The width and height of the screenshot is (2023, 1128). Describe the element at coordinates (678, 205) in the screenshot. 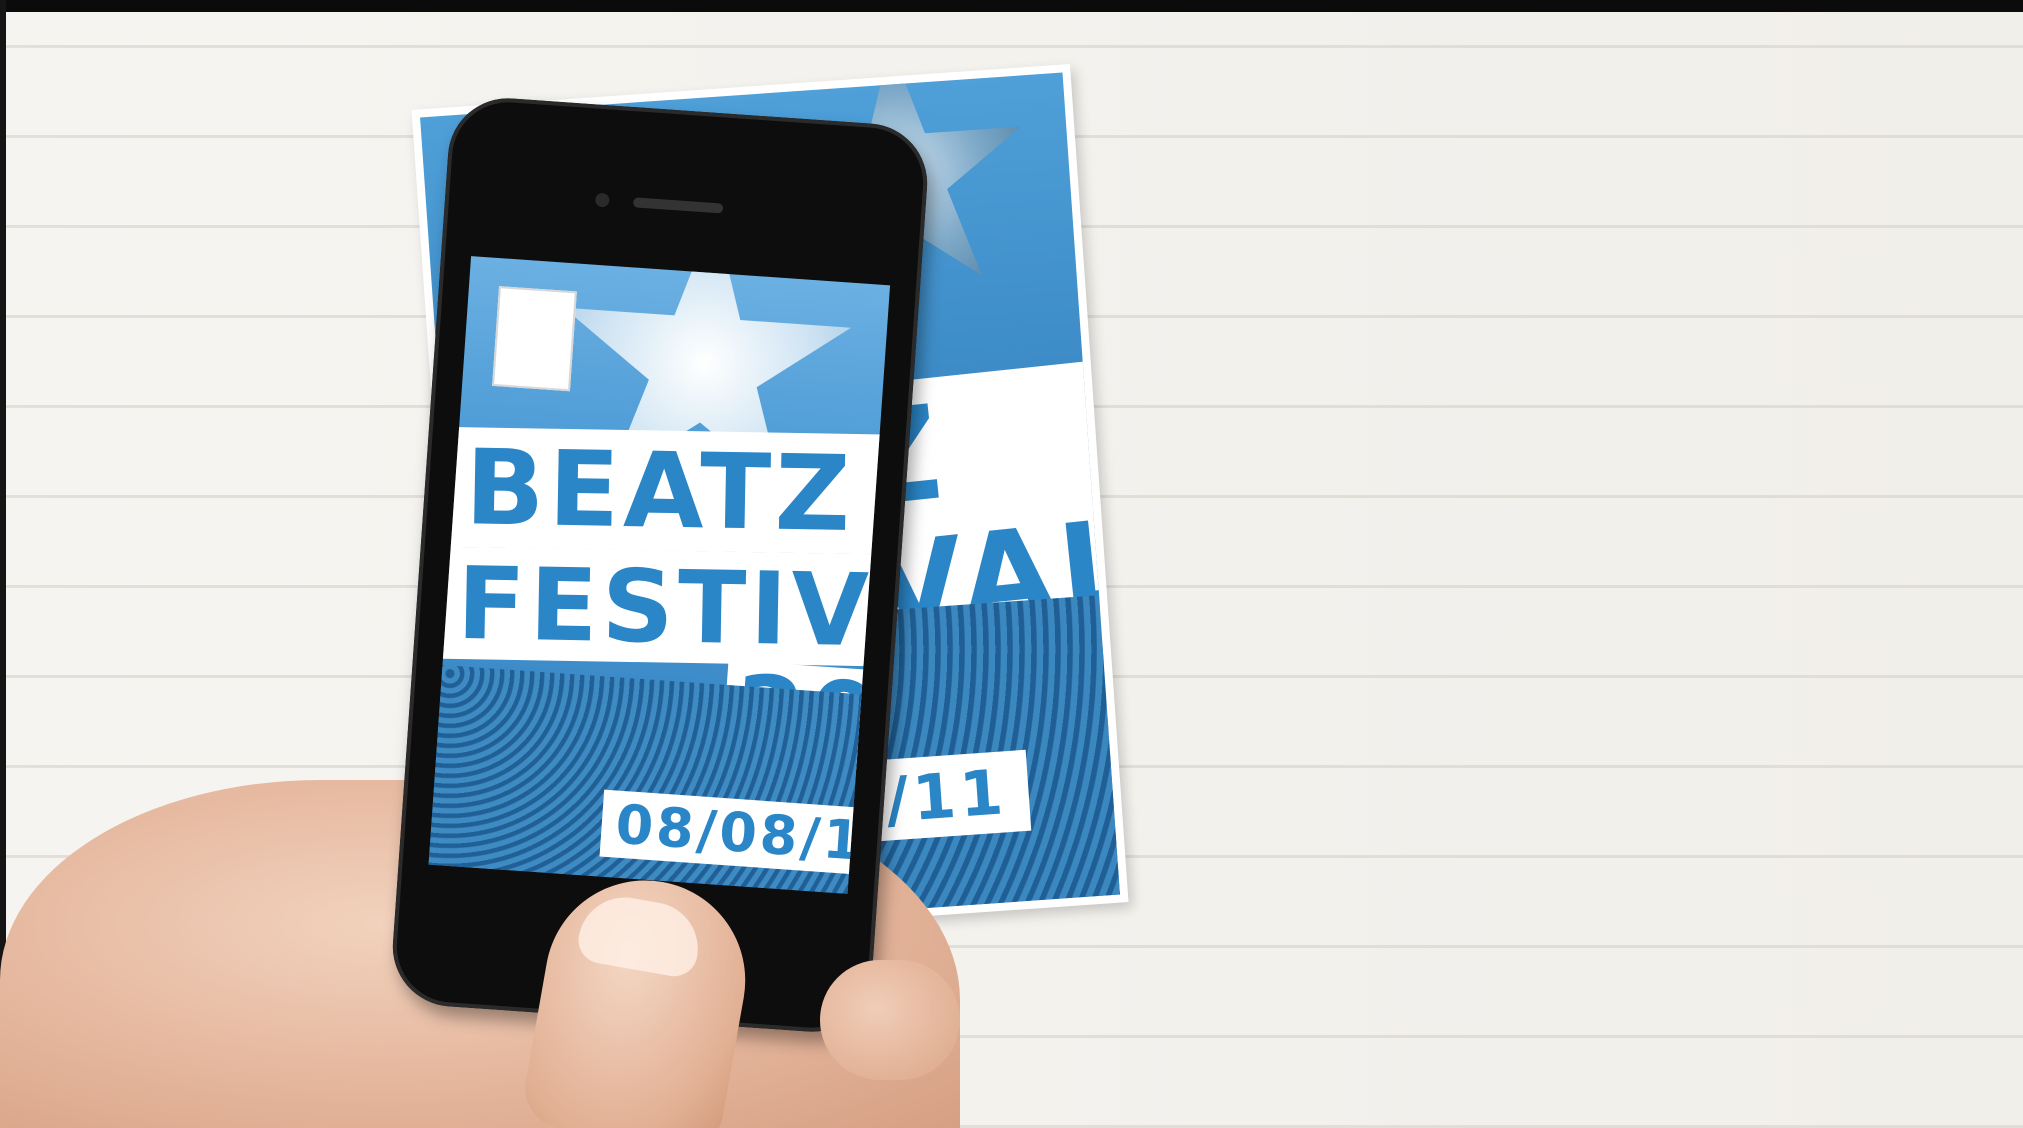

I see `earpiece-speaker` at that location.